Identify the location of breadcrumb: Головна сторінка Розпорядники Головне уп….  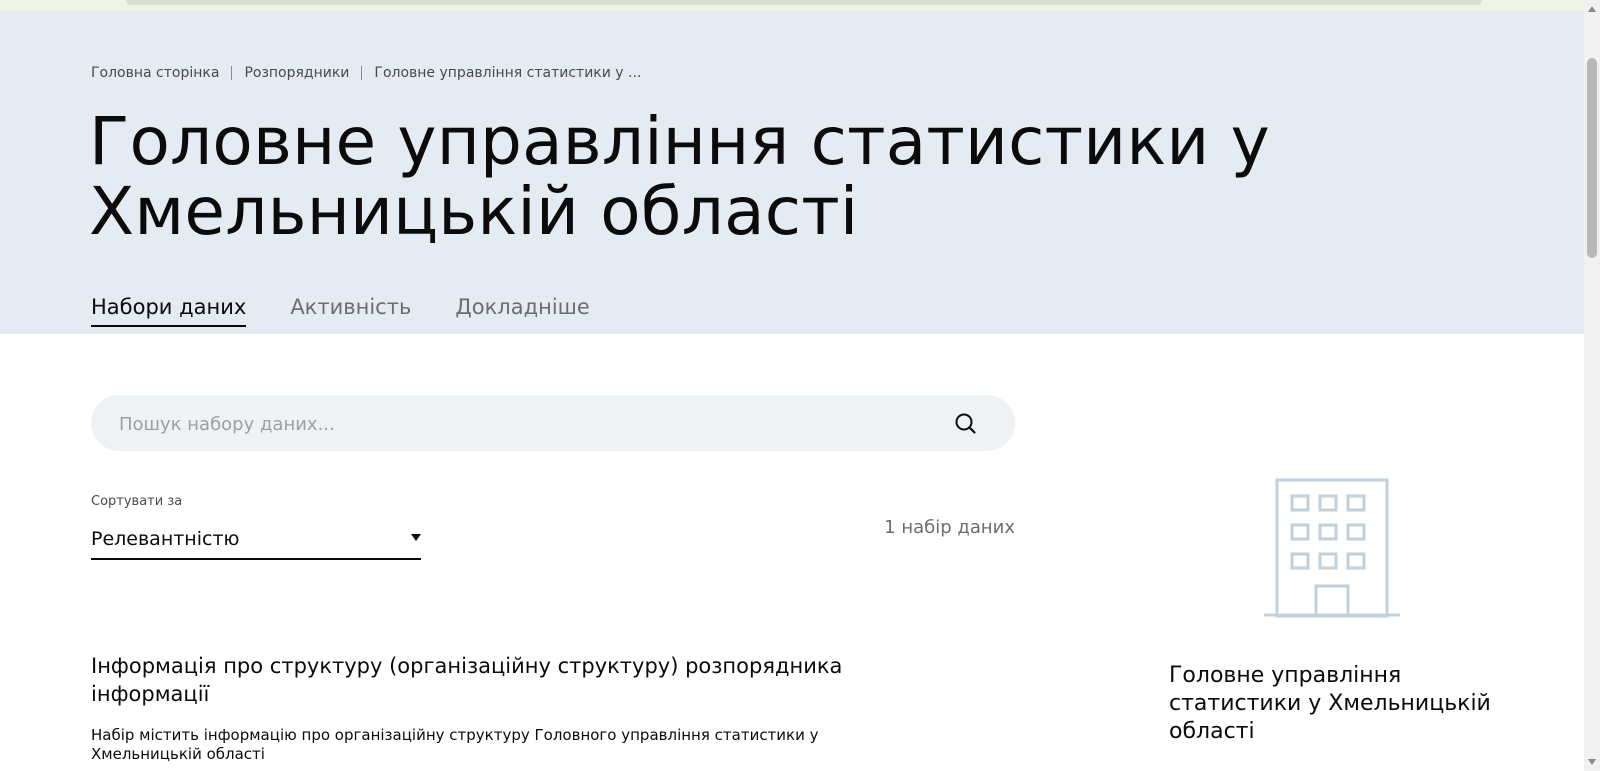
(366, 73).